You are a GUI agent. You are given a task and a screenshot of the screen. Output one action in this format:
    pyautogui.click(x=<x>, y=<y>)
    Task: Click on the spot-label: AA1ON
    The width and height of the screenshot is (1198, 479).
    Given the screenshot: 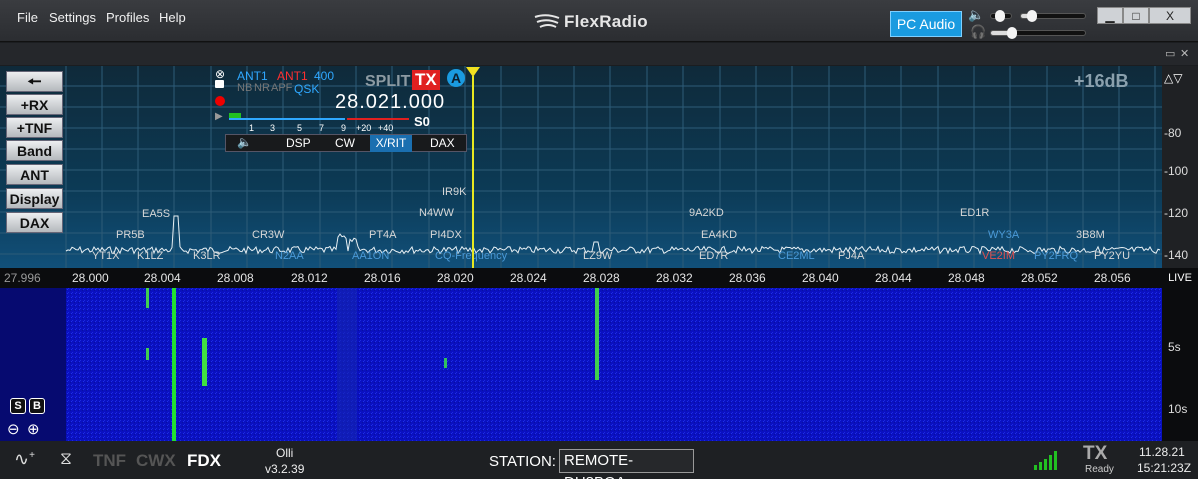 What is the action you would take?
    pyautogui.click(x=370, y=256)
    